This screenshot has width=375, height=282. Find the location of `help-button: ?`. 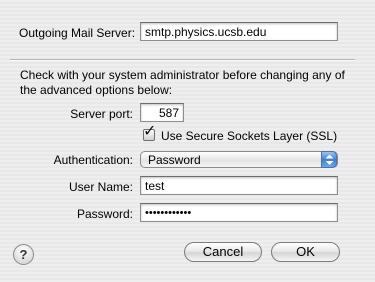

help-button: ? is located at coordinates (23, 254).